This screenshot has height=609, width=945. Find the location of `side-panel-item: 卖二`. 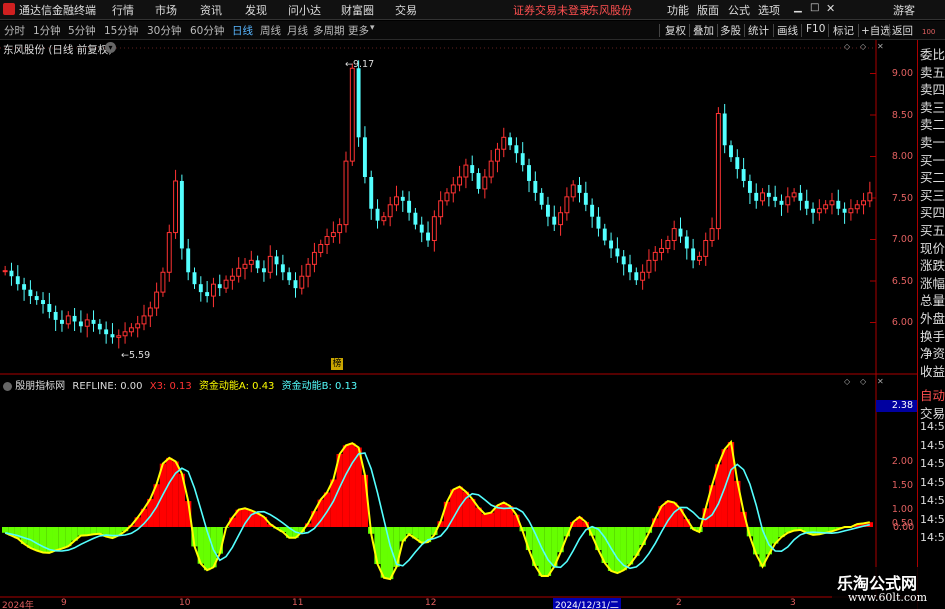

side-panel-item: 卖二 is located at coordinates (932, 123).